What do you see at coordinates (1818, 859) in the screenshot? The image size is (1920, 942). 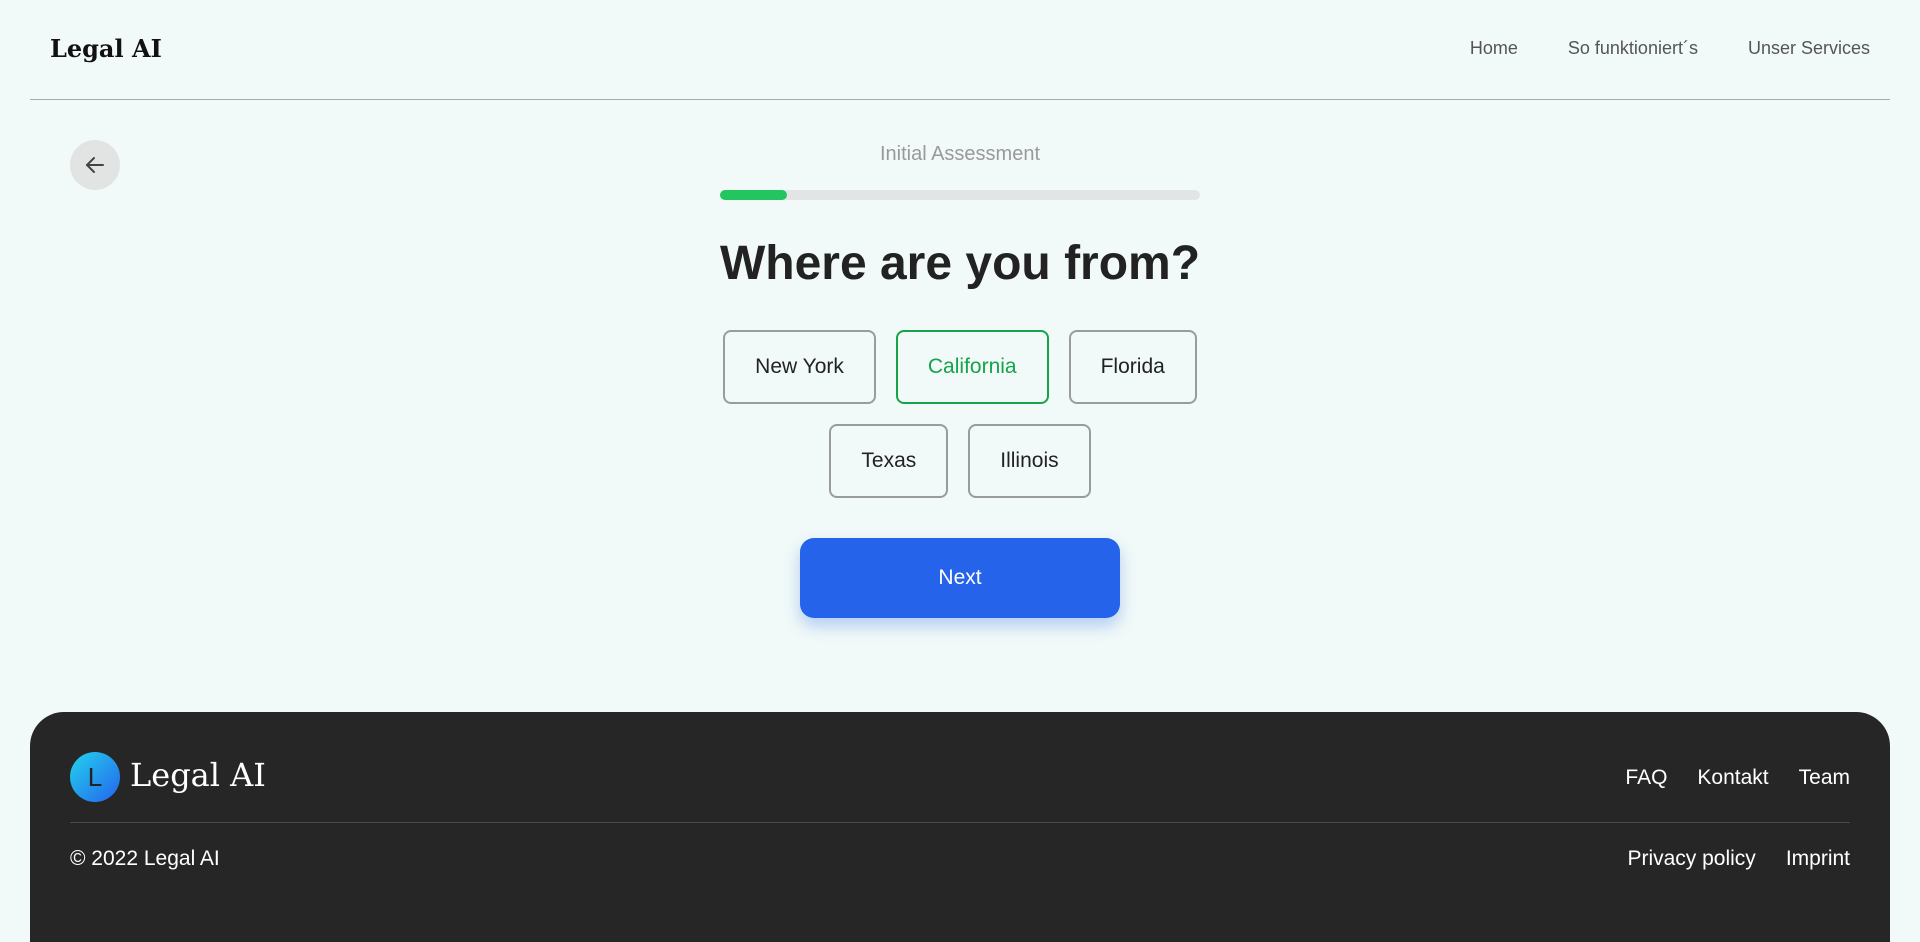 I see `footer-link-imprint: Imprint` at bounding box center [1818, 859].